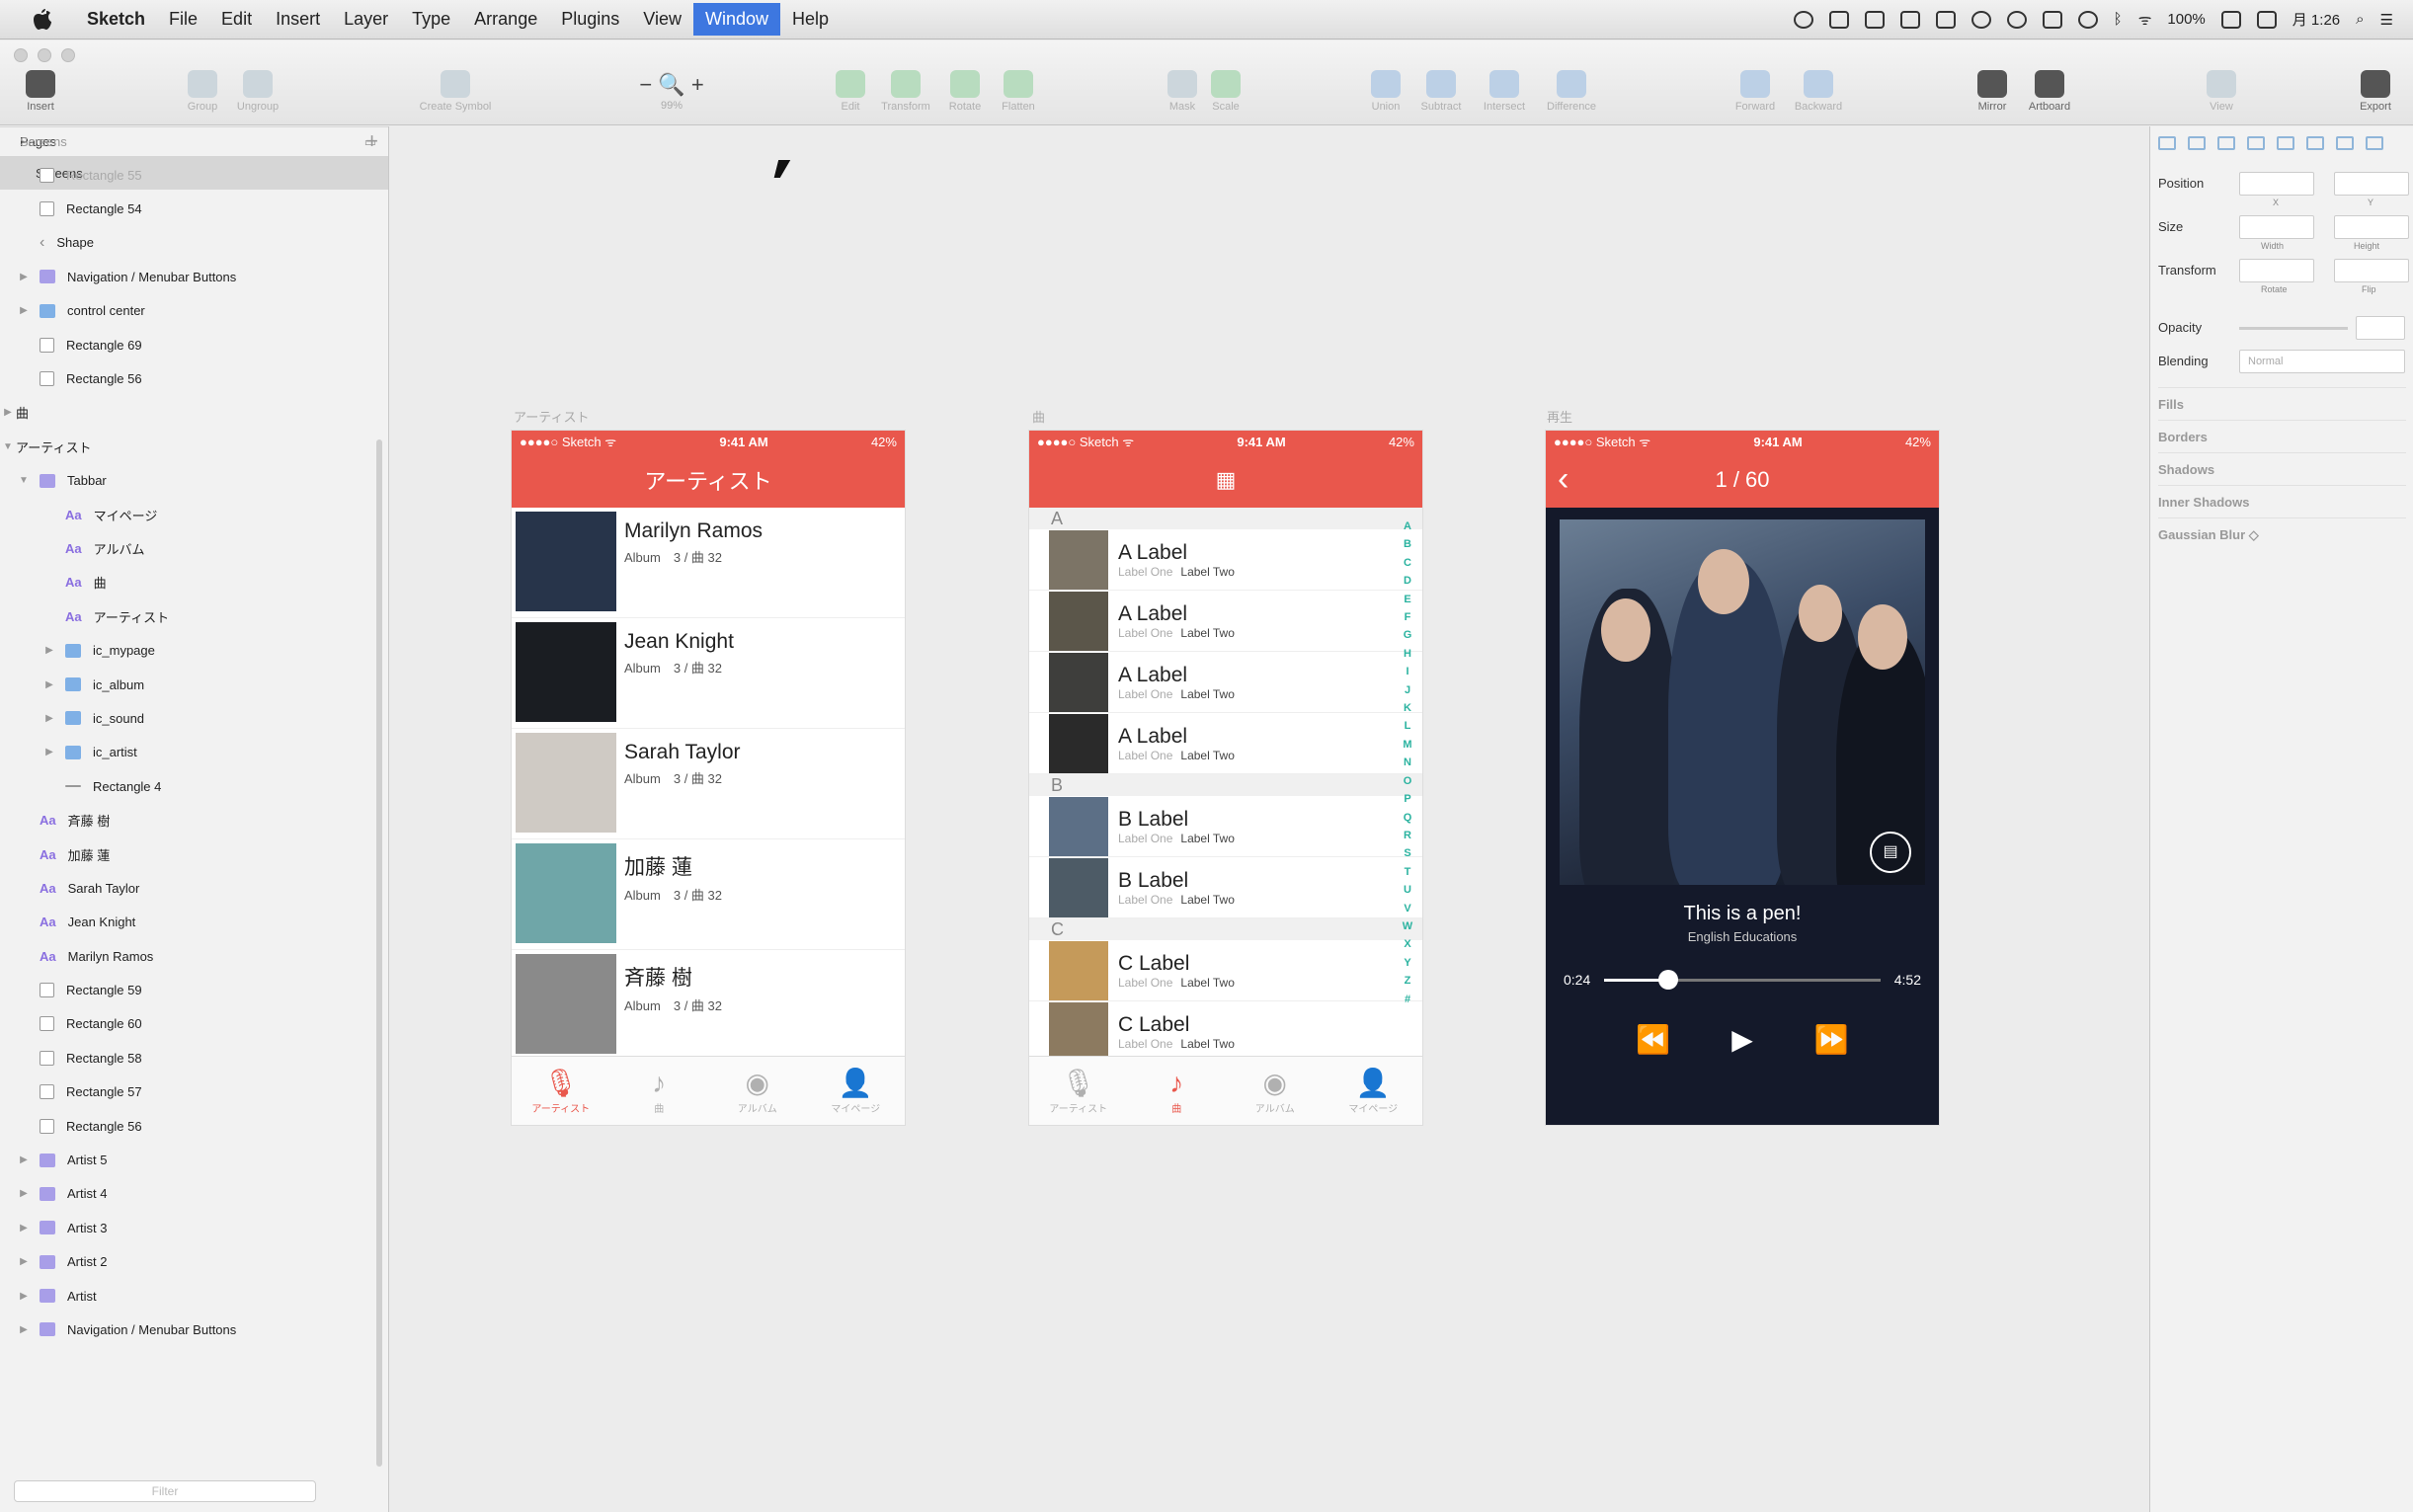 This screenshot has height=1512, width=2413. I want to click on x-field, so click(2276, 184).